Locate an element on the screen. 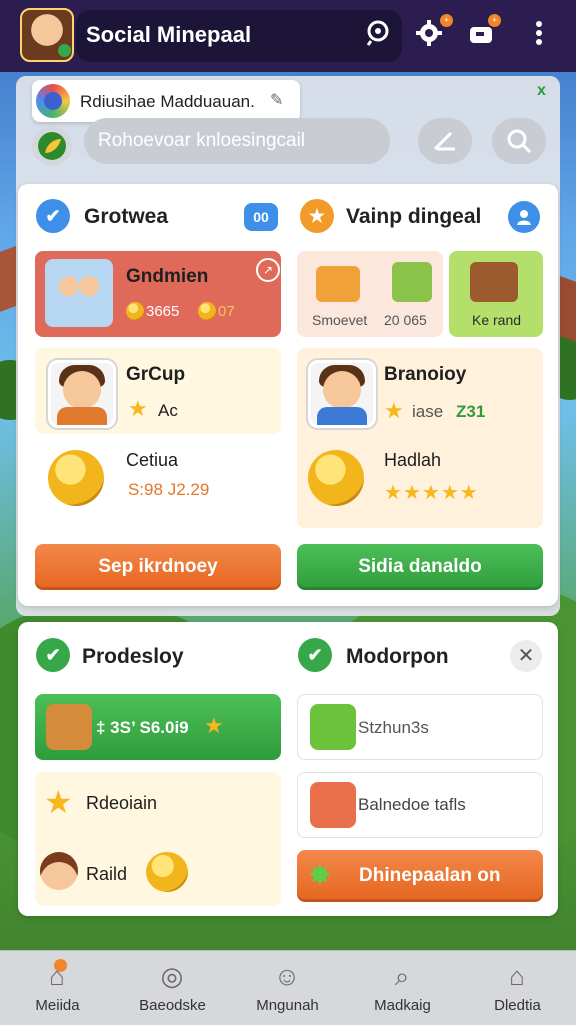 This screenshot has width=576, height=1025. gear-token-icon is located at coordinates (333, 727).